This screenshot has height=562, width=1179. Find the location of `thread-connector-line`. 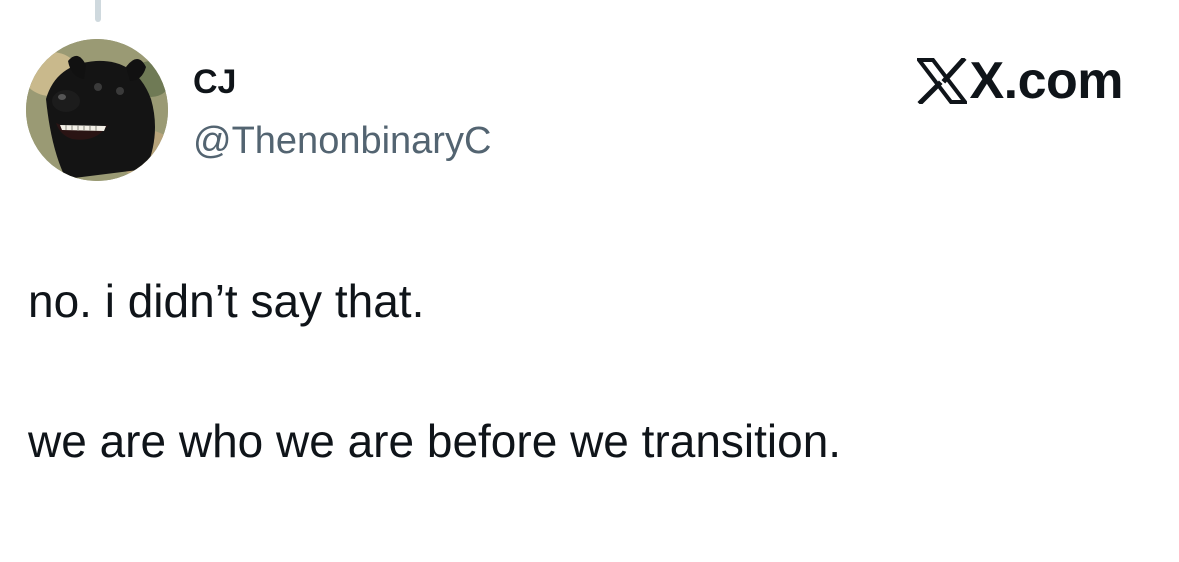

thread-connector-line is located at coordinates (98, 11).